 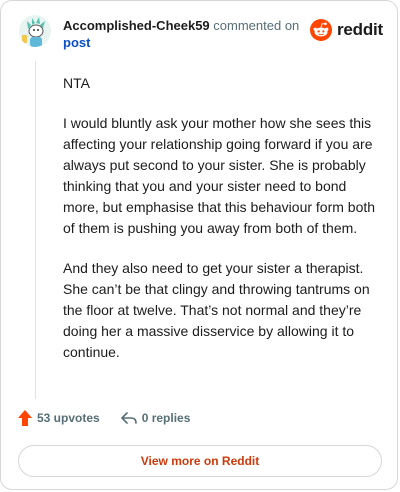 I want to click on reddit-brand: reddit, so click(x=346, y=30).